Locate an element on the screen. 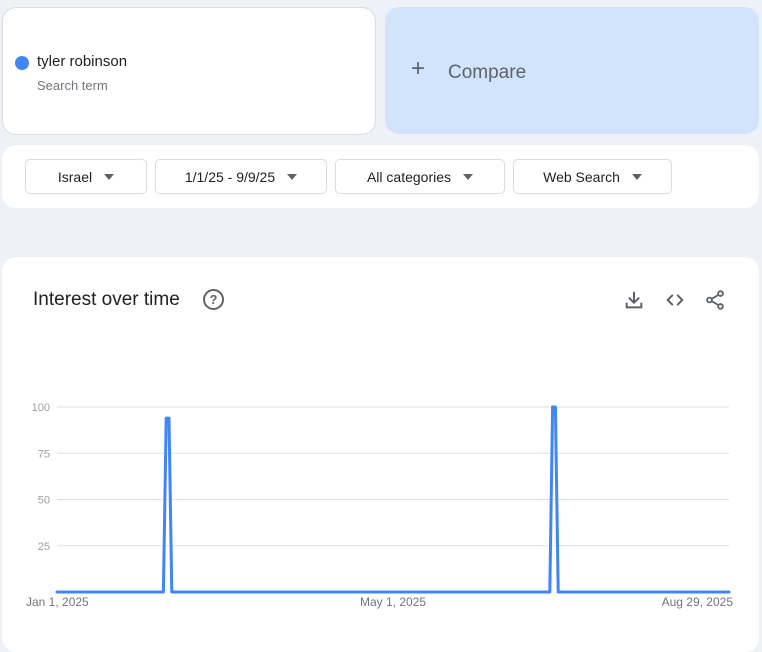 This screenshot has width=762, height=652. x-tick-label: Jan 1, 2025 is located at coordinates (57, 602).